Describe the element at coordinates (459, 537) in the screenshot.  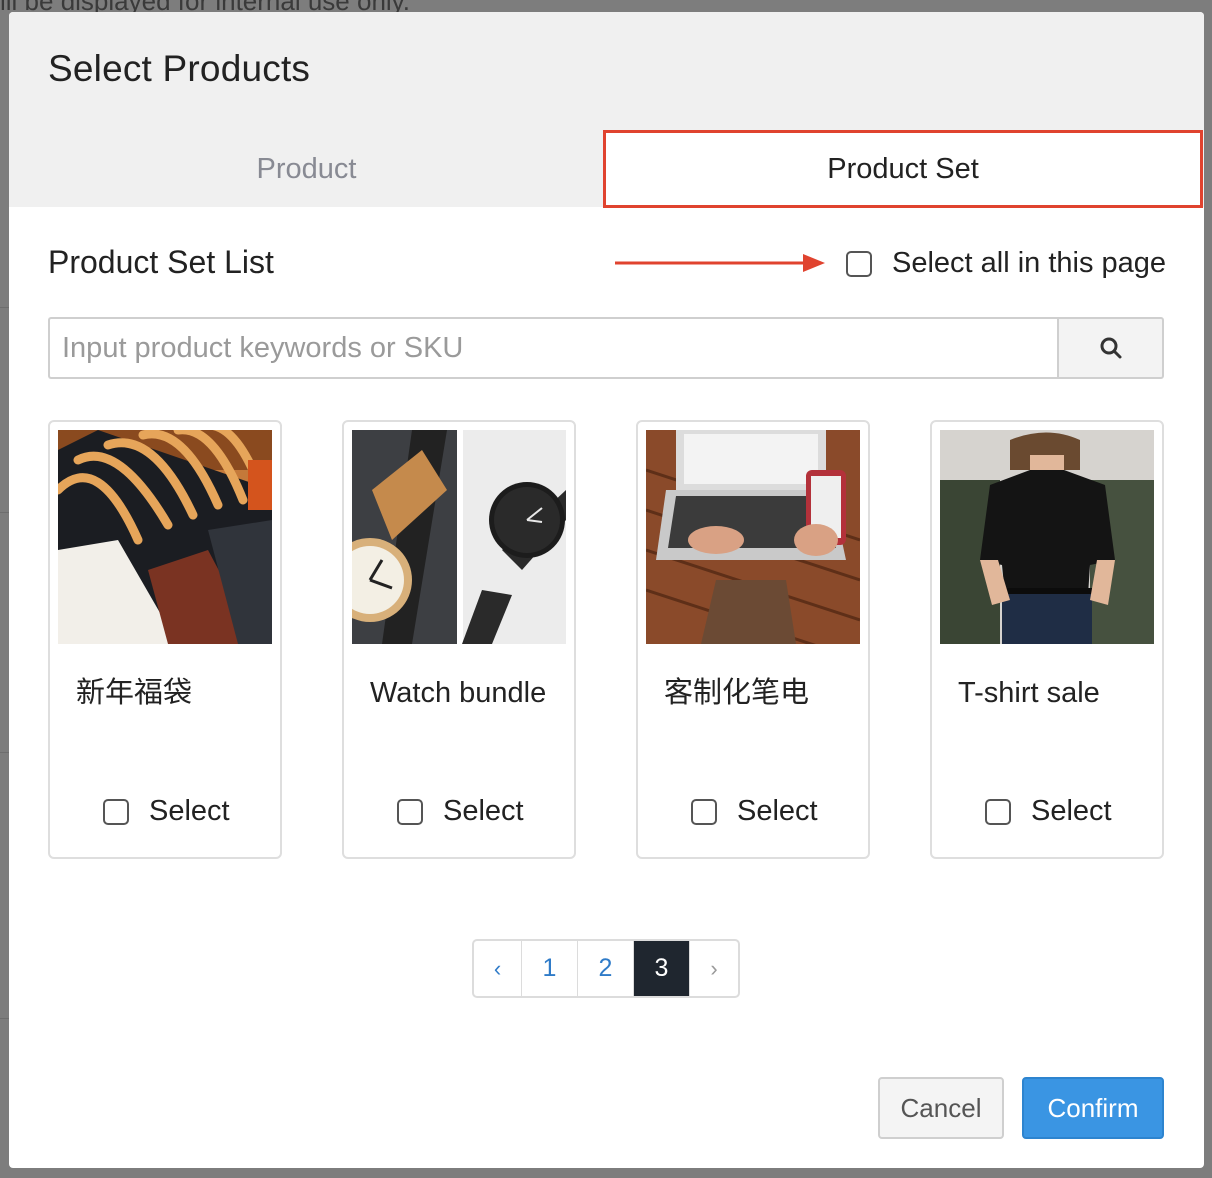
I see `wooden-watches-image` at that location.